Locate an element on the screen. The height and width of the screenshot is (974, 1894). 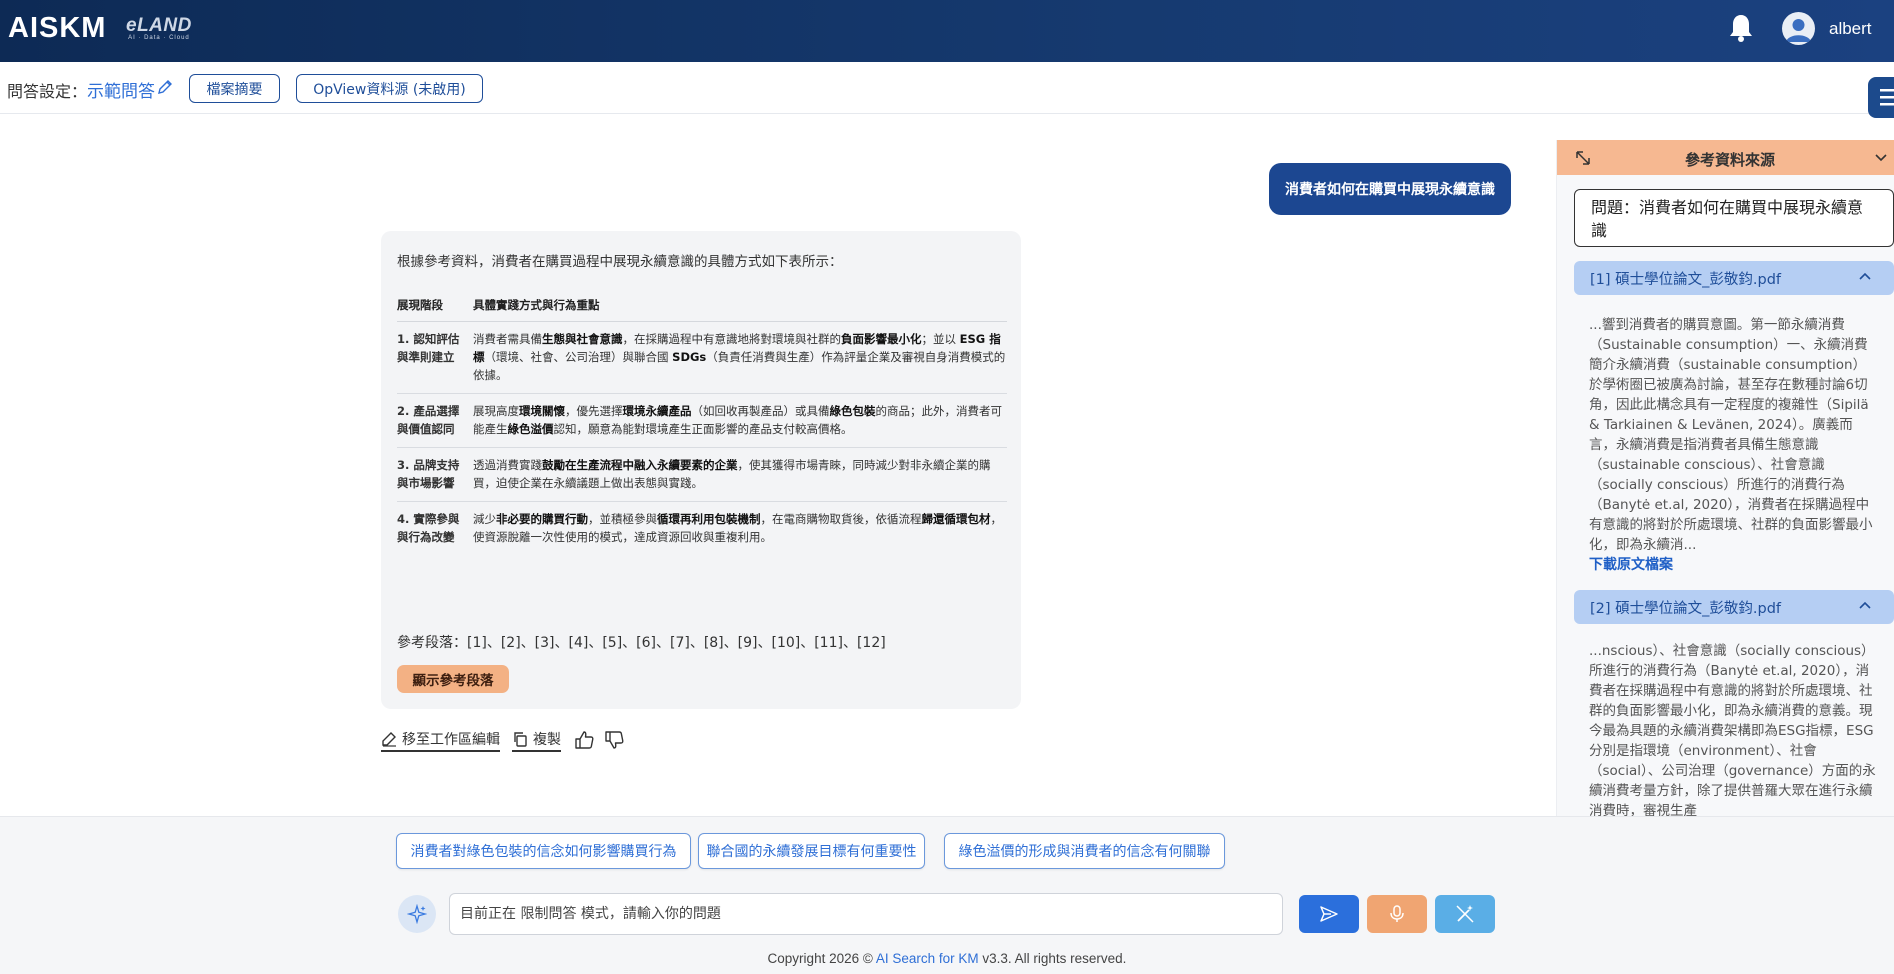
menu-button is located at coordinates (1881, 97).